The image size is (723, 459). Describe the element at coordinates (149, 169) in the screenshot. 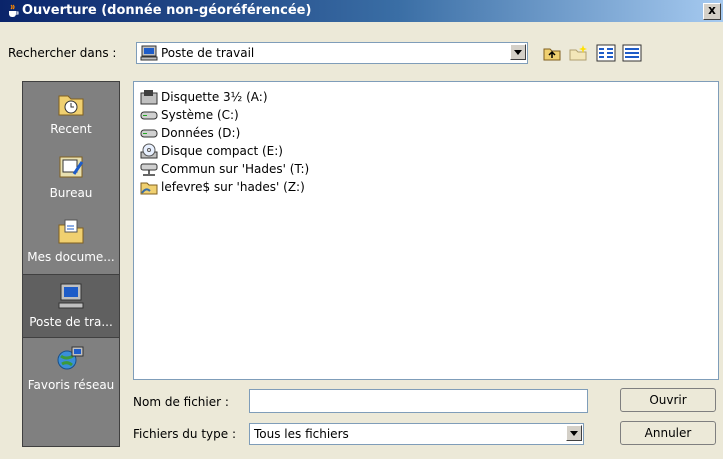

I see `network-drive-icon` at that location.